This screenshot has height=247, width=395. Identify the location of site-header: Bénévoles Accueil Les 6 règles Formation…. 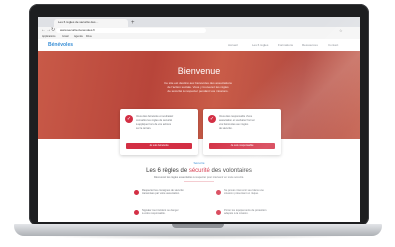
(199, 45).